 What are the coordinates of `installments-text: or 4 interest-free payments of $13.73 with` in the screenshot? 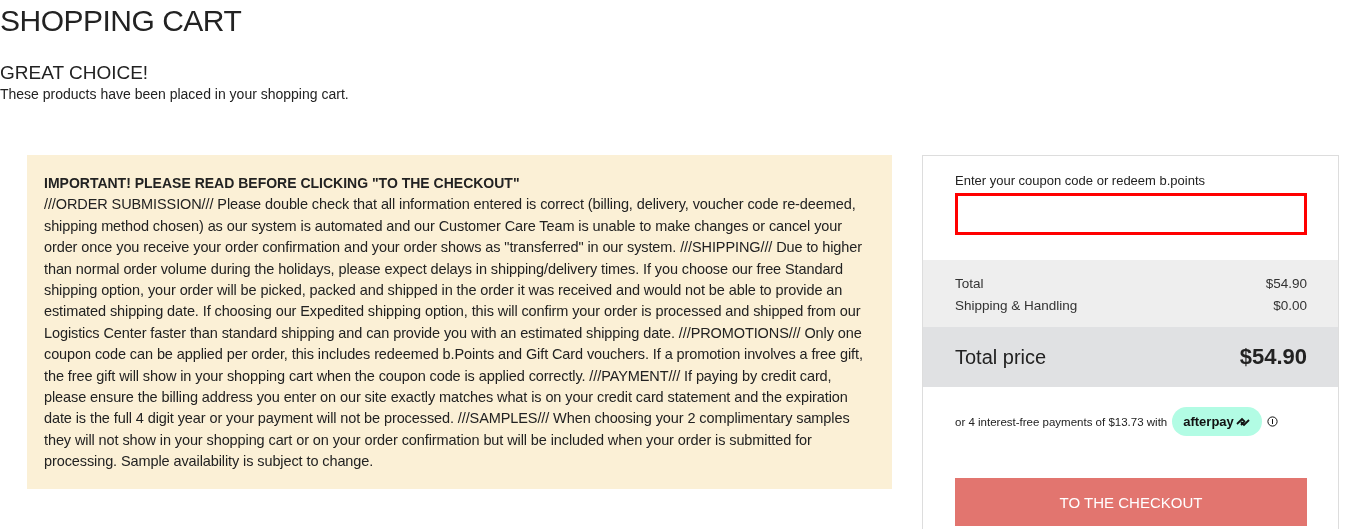 It's located at (1061, 421).